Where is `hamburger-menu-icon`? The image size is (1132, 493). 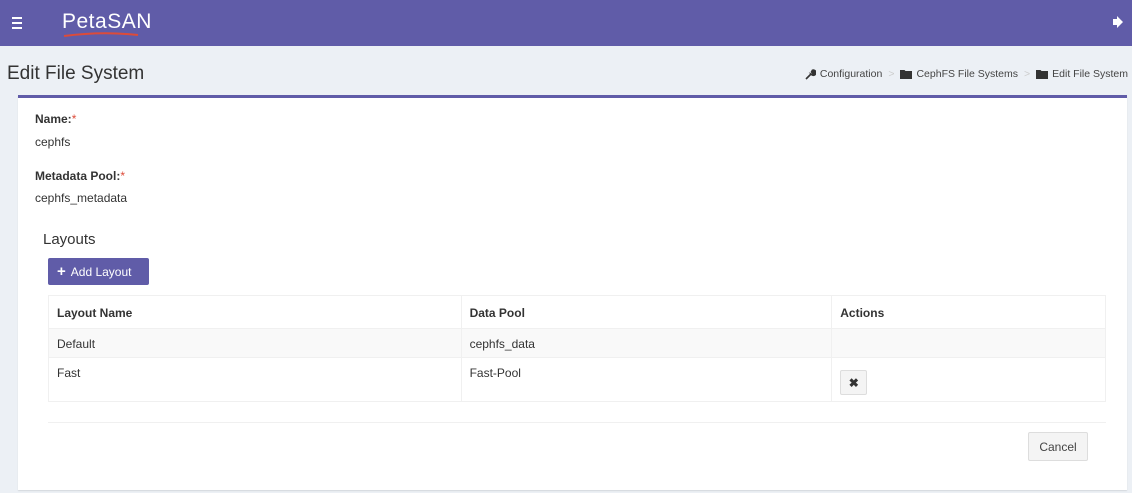 hamburger-menu-icon is located at coordinates (19, 23).